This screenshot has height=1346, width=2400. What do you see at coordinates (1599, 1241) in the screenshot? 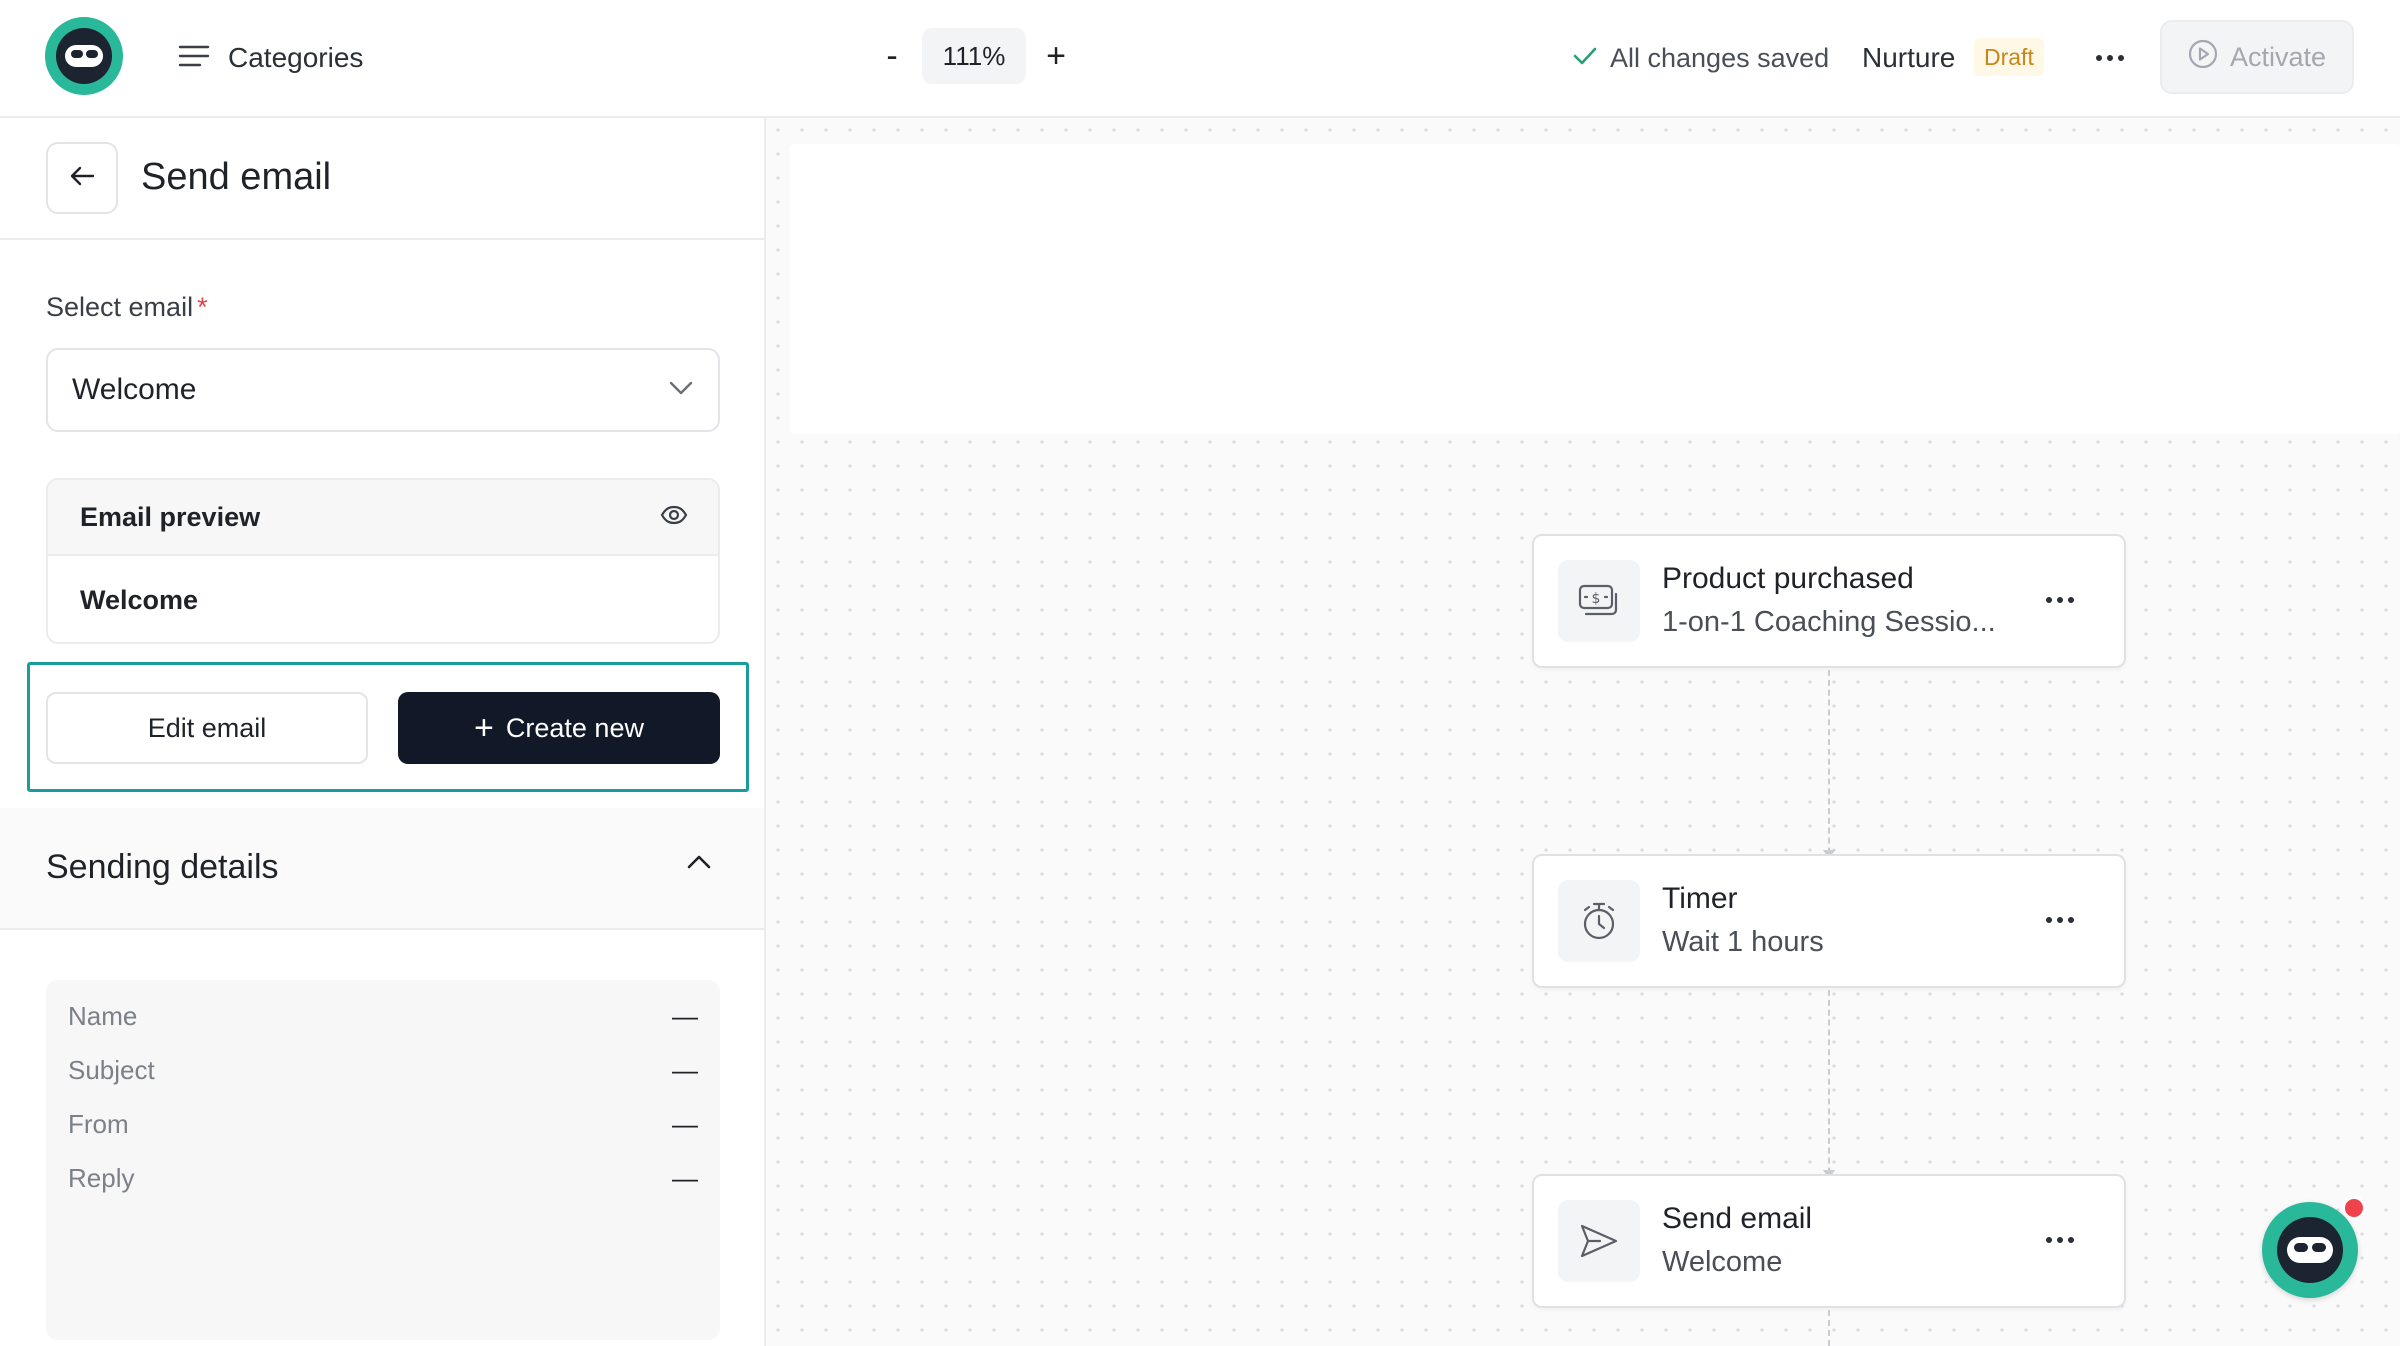
I see `send-icon` at bounding box center [1599, 1241].